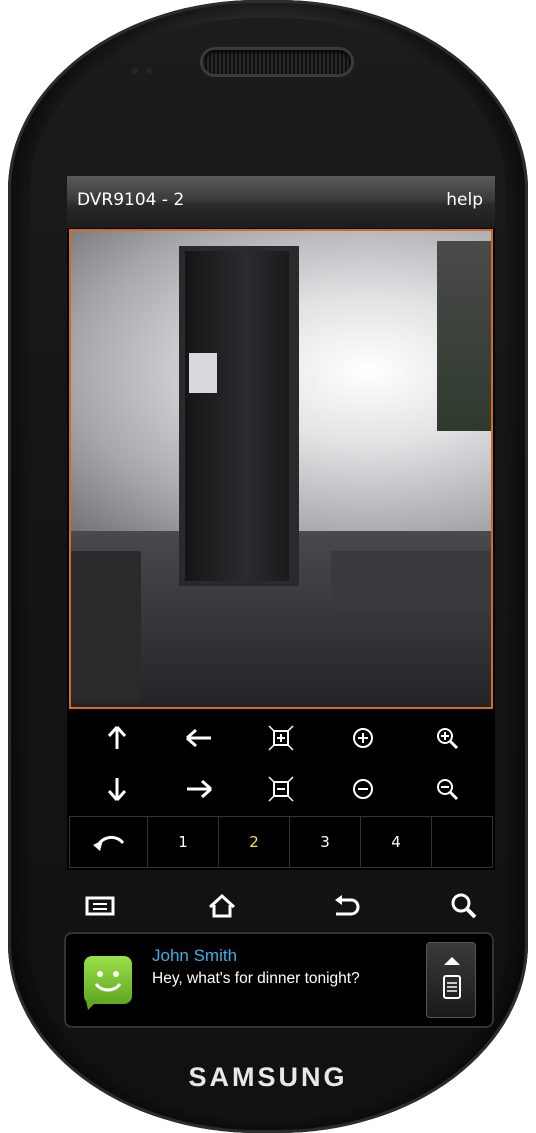  I want to click on channel-tabs: 1 2 3 4, so click(281, 842).